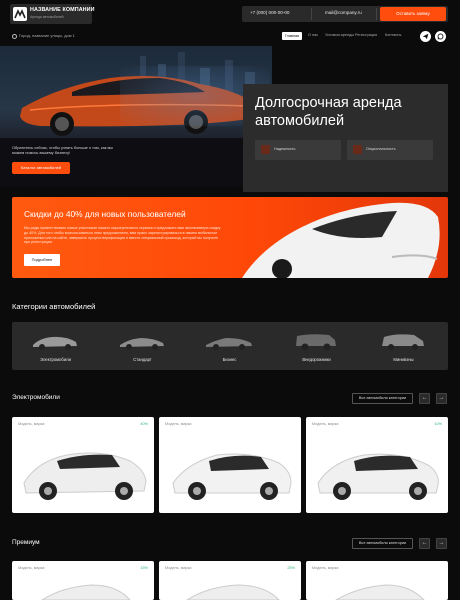 The image size is (460, 600). What do you see at coordinates (328, 112) in the screenshot?
I see `hero-title: Долгосрочная аренда автомобилей` at bounding box center [328, 112].